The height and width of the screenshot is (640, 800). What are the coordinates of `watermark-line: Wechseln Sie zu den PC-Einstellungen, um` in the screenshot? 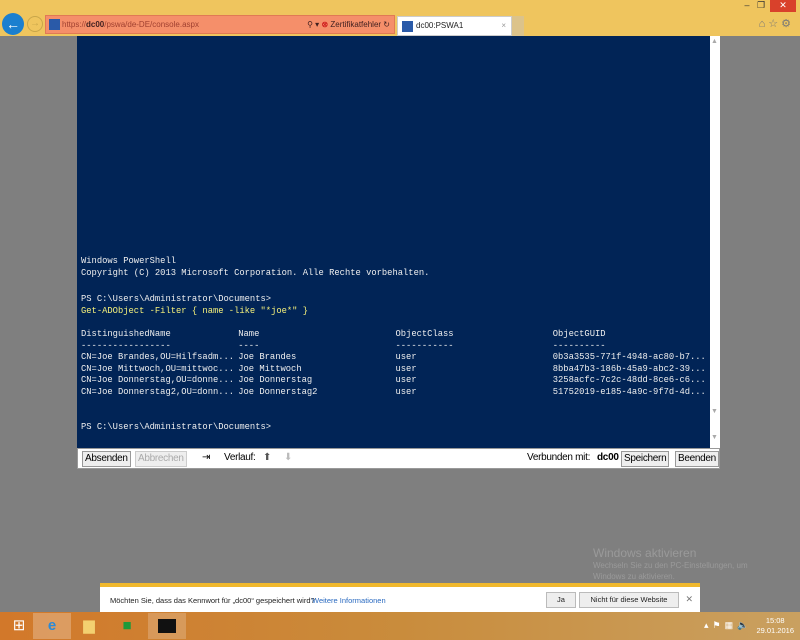 It's located at (670, 565).